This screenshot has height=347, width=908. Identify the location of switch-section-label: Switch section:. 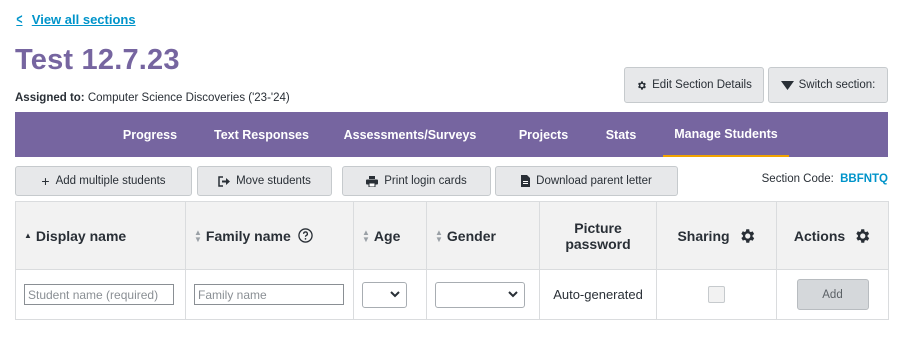
(837, 85).